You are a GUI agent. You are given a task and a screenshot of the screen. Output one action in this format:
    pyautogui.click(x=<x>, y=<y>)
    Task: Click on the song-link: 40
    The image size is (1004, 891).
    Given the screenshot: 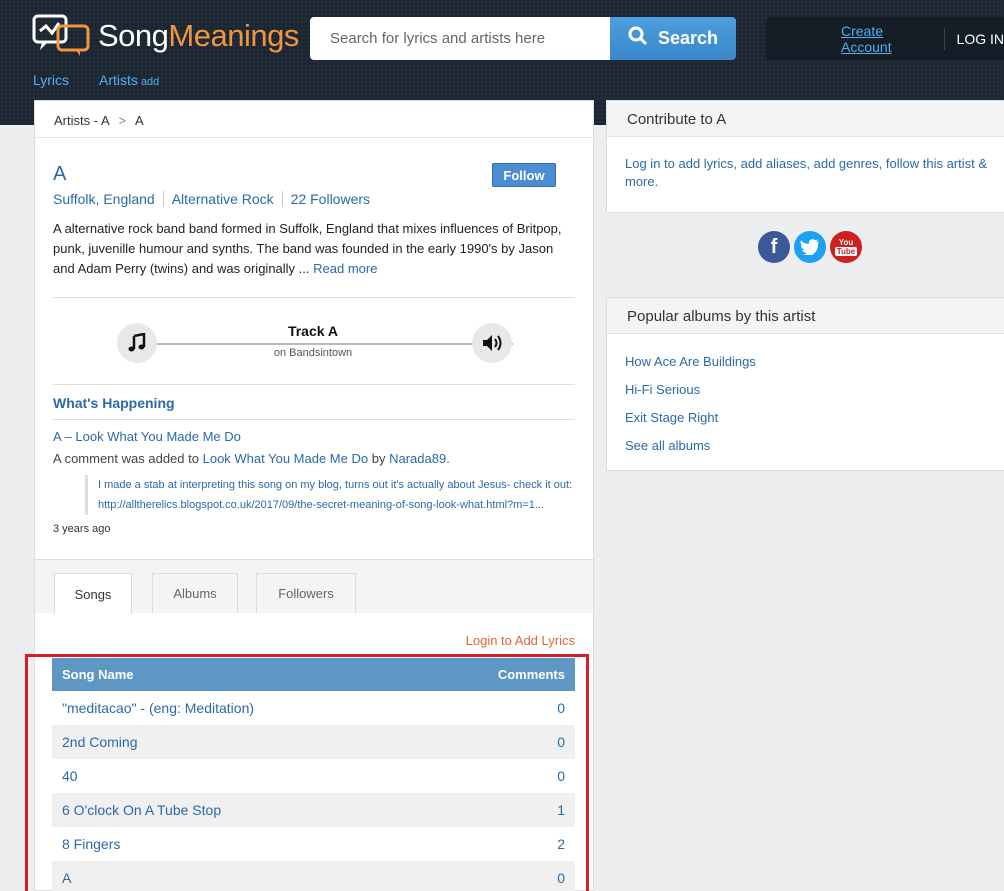 What is the action you would take?
    pyautogui.click(x=70, y=776)
    